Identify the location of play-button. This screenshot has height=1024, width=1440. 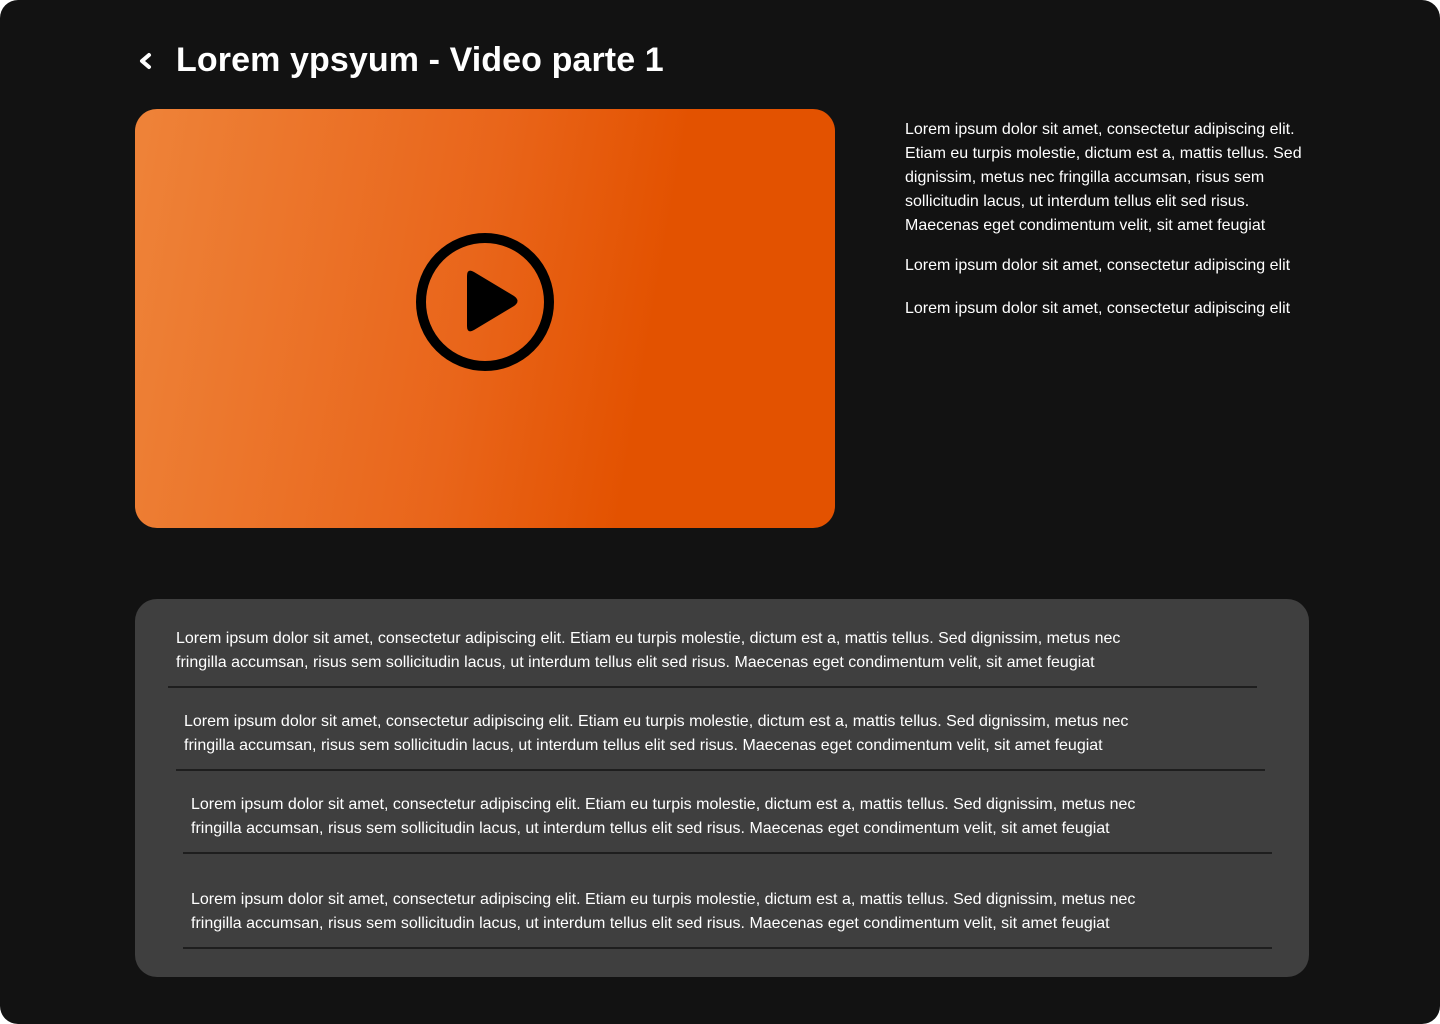
(485, 302).